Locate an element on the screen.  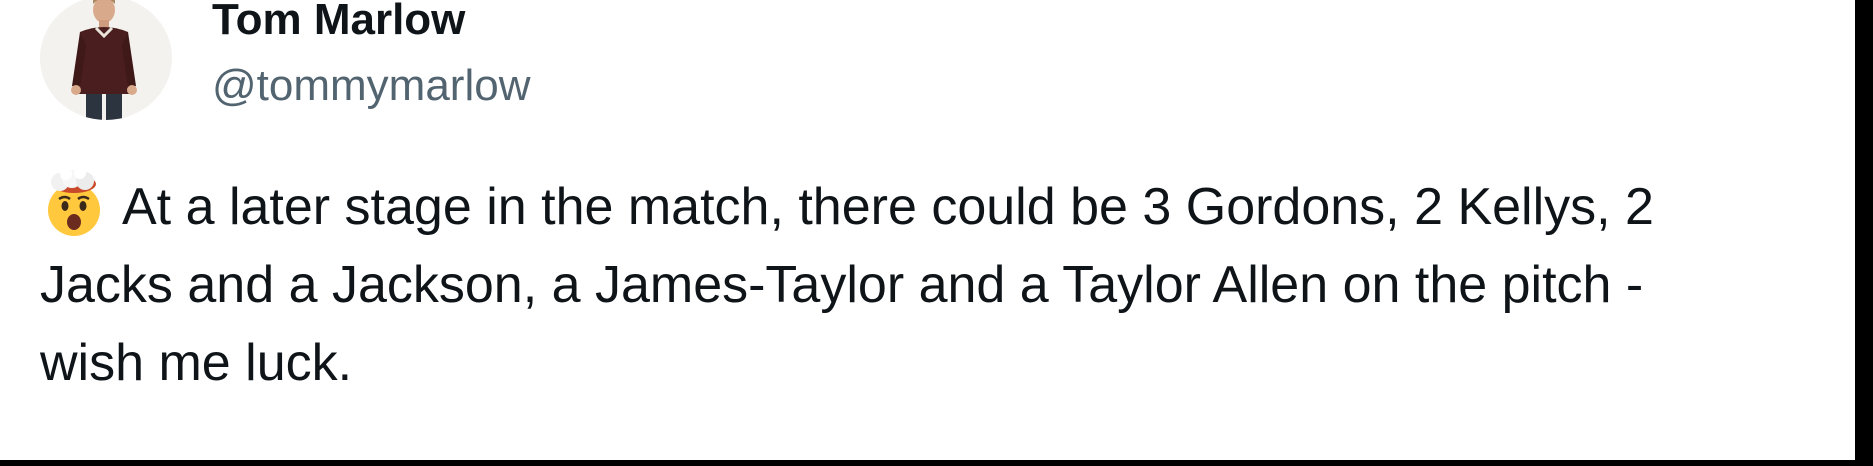
tweet-text-line-3: wish me luck. is located at coordinates (196, 363).